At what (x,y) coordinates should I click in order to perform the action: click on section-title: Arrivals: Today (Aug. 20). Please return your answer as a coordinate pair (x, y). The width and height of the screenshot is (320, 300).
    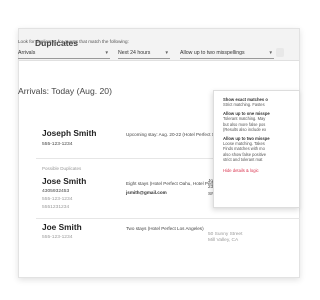
    Looking at the image, I should click on (65, 91).